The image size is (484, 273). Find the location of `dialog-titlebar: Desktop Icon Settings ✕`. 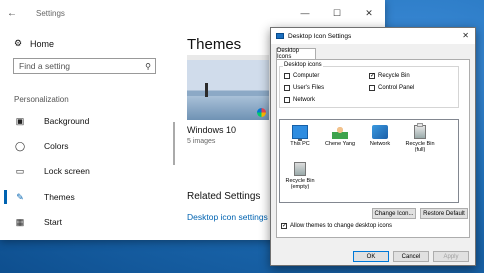

dialog-titlebar: Desktop Icon Settings ✕ is located at coordinates (373, 36).